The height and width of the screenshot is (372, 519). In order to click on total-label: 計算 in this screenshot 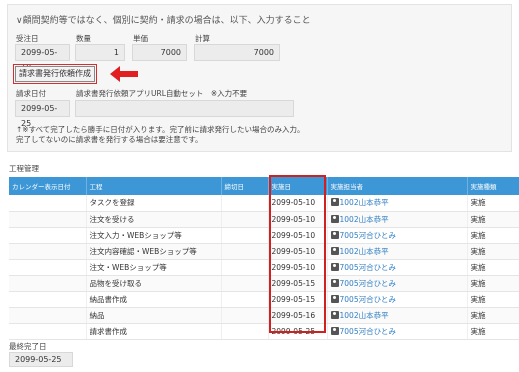, I will do `click(202, 38)`.